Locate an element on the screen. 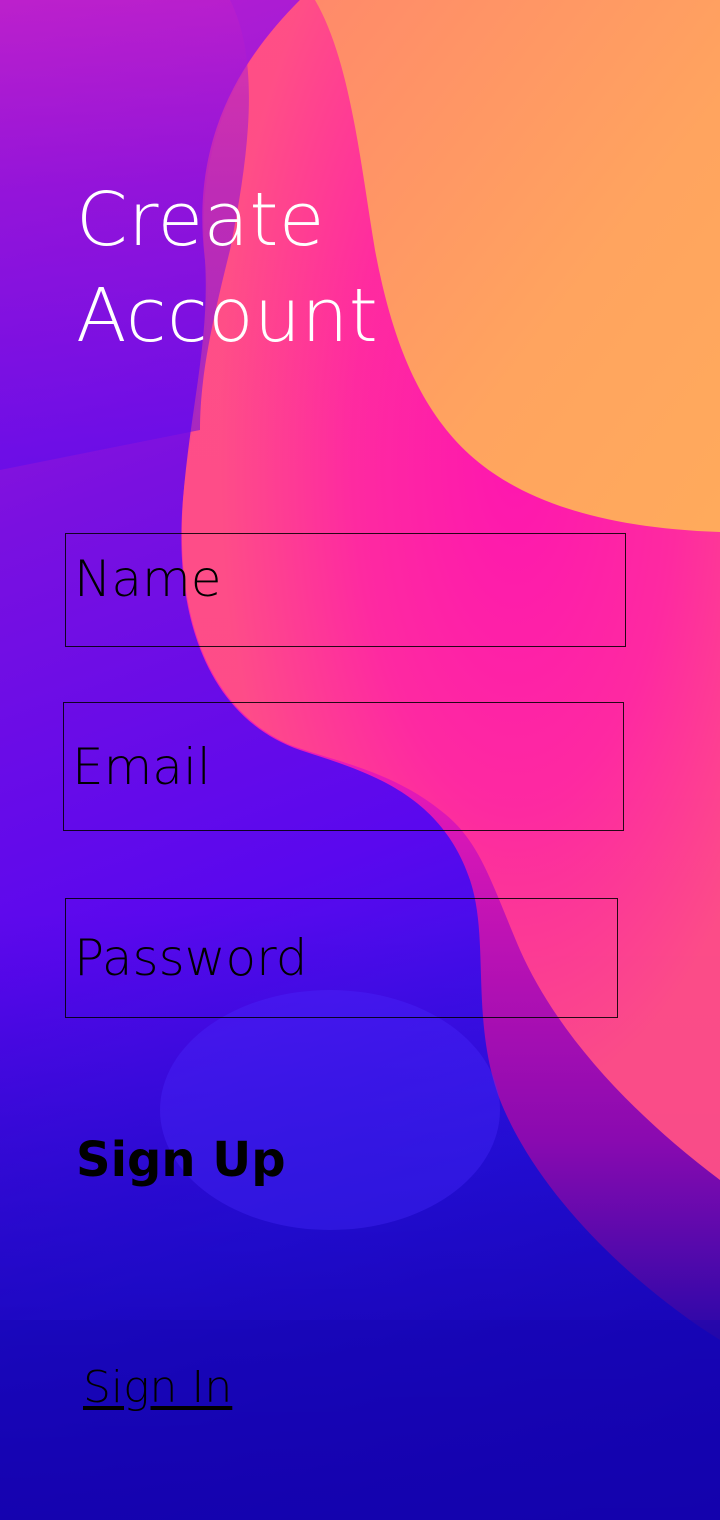  email-field is located at coordinates (343, 766).